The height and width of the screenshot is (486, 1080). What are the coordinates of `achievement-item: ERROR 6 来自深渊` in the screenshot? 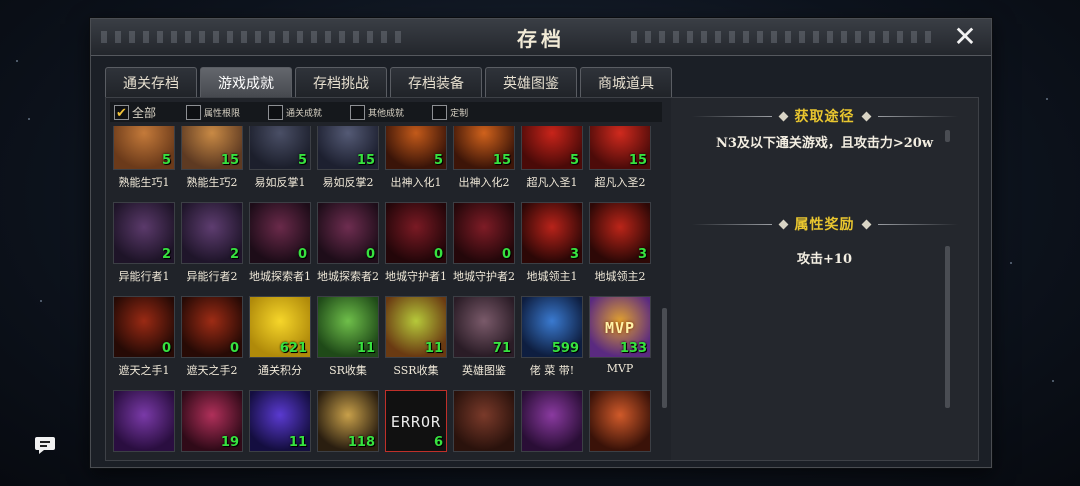 It's located at (416, 424).